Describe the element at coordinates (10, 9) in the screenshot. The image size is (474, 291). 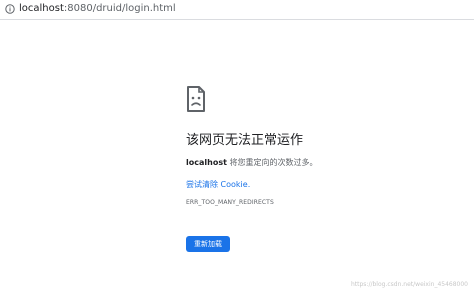
I see `info-icon` at that location.